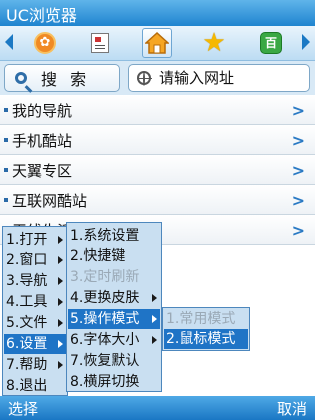 The height and width of the screenshot is (420, 320). I want to click on menu-item-system-settings: 1.系统设置, so click(114, 236).